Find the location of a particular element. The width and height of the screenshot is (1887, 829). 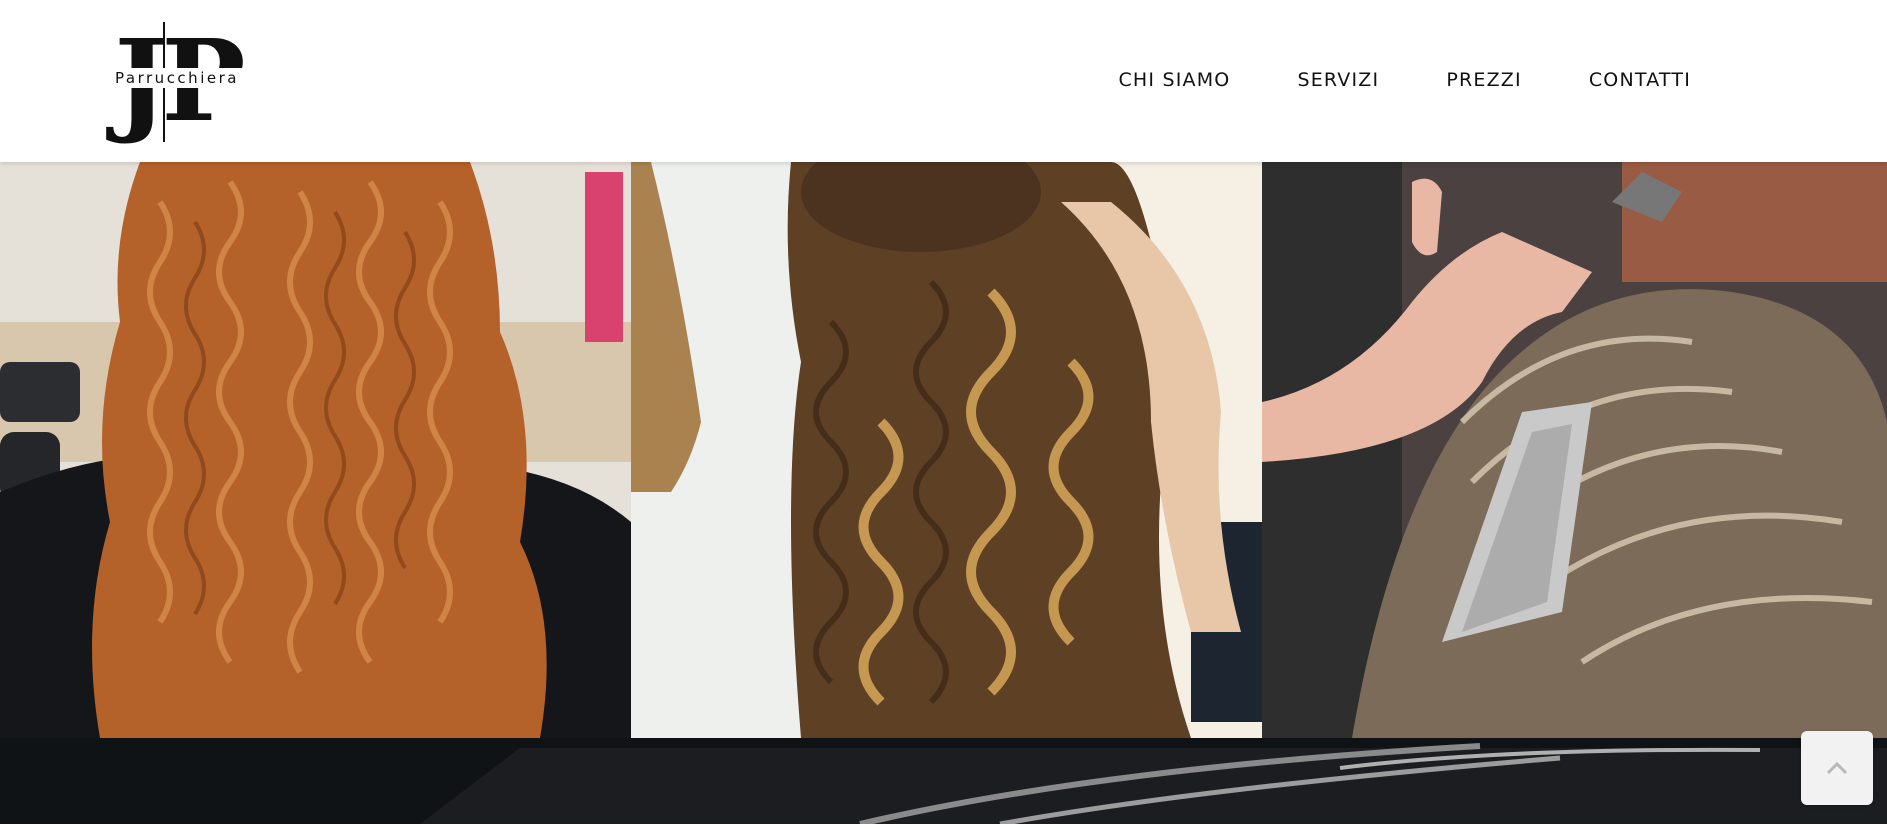

main-nav: CHI SIAMO SERVIZI PREZZI CONTATTI is located at coordinates (1371, 80).